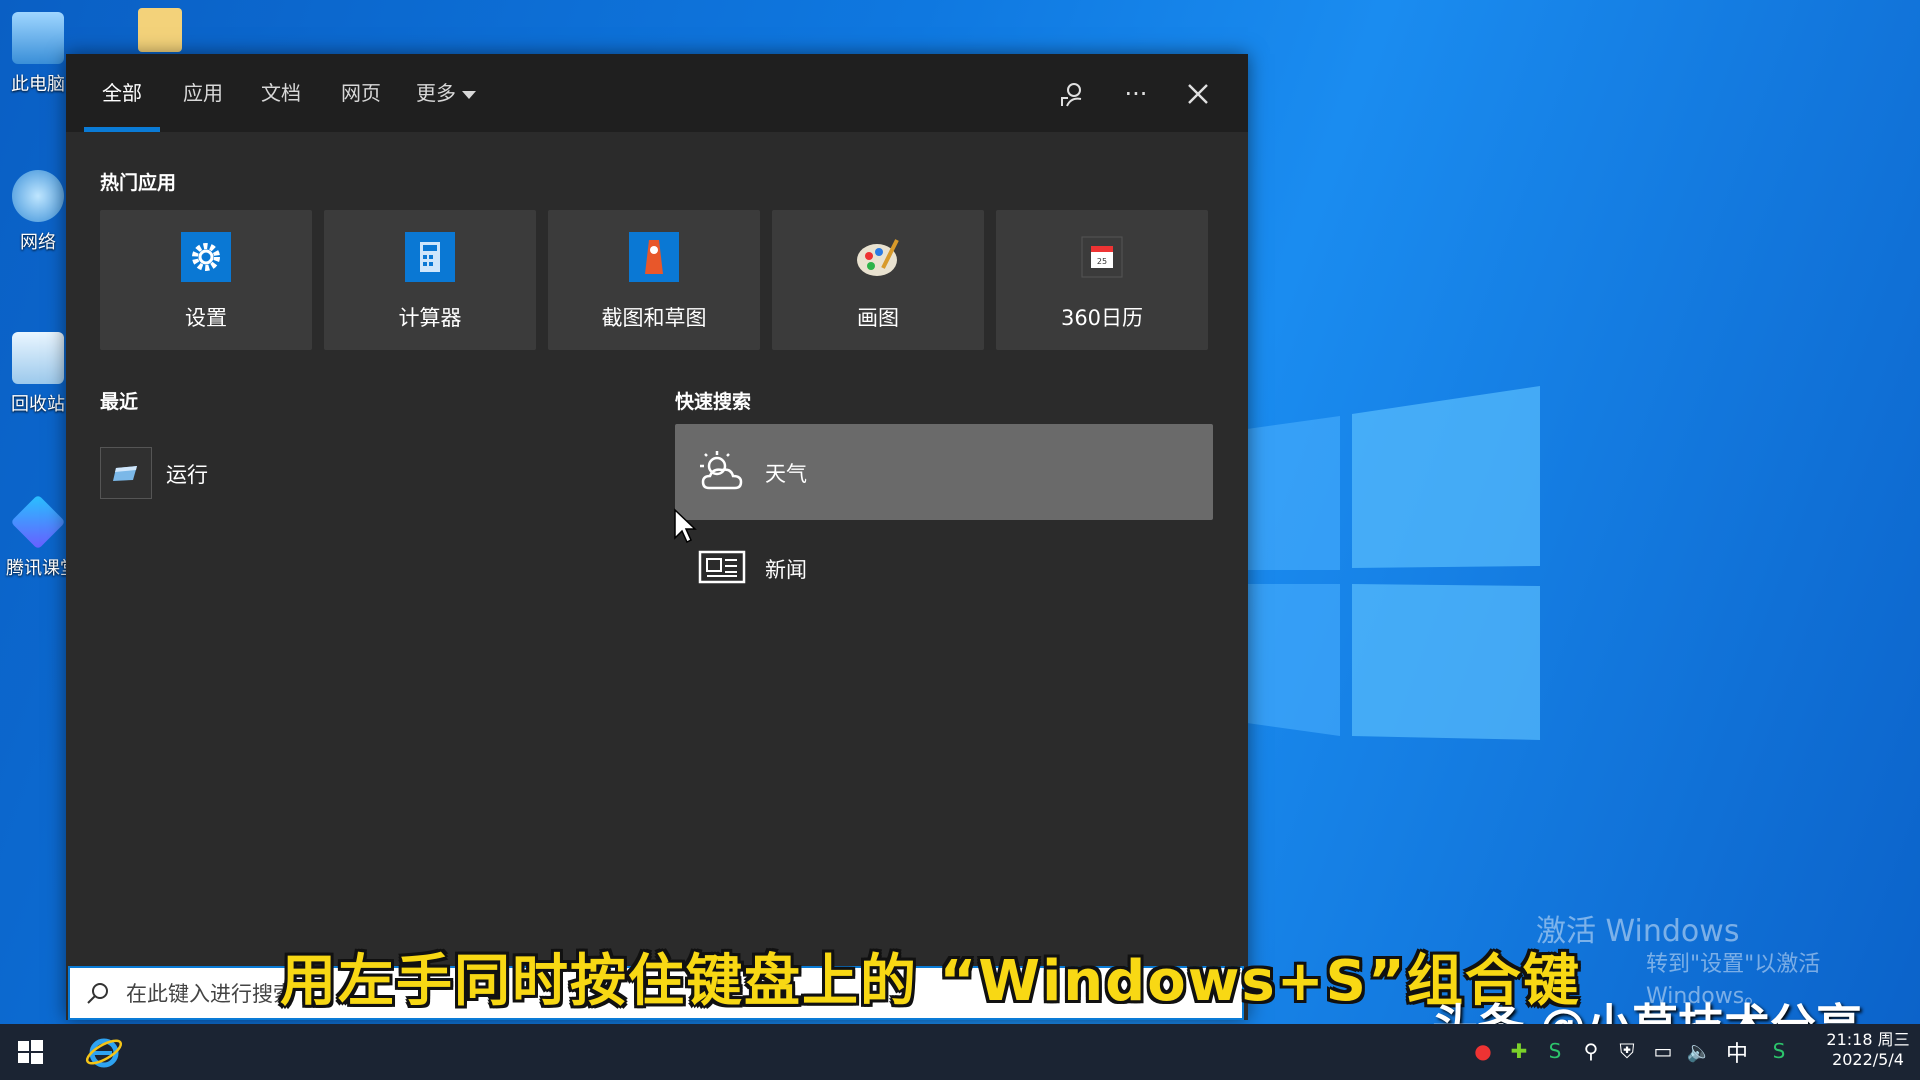 This screenshot has width=1920, height=1080. Describe the element at coordinates (281, 93) in the screenshot. I see `tab-documents: 文档` at that location.